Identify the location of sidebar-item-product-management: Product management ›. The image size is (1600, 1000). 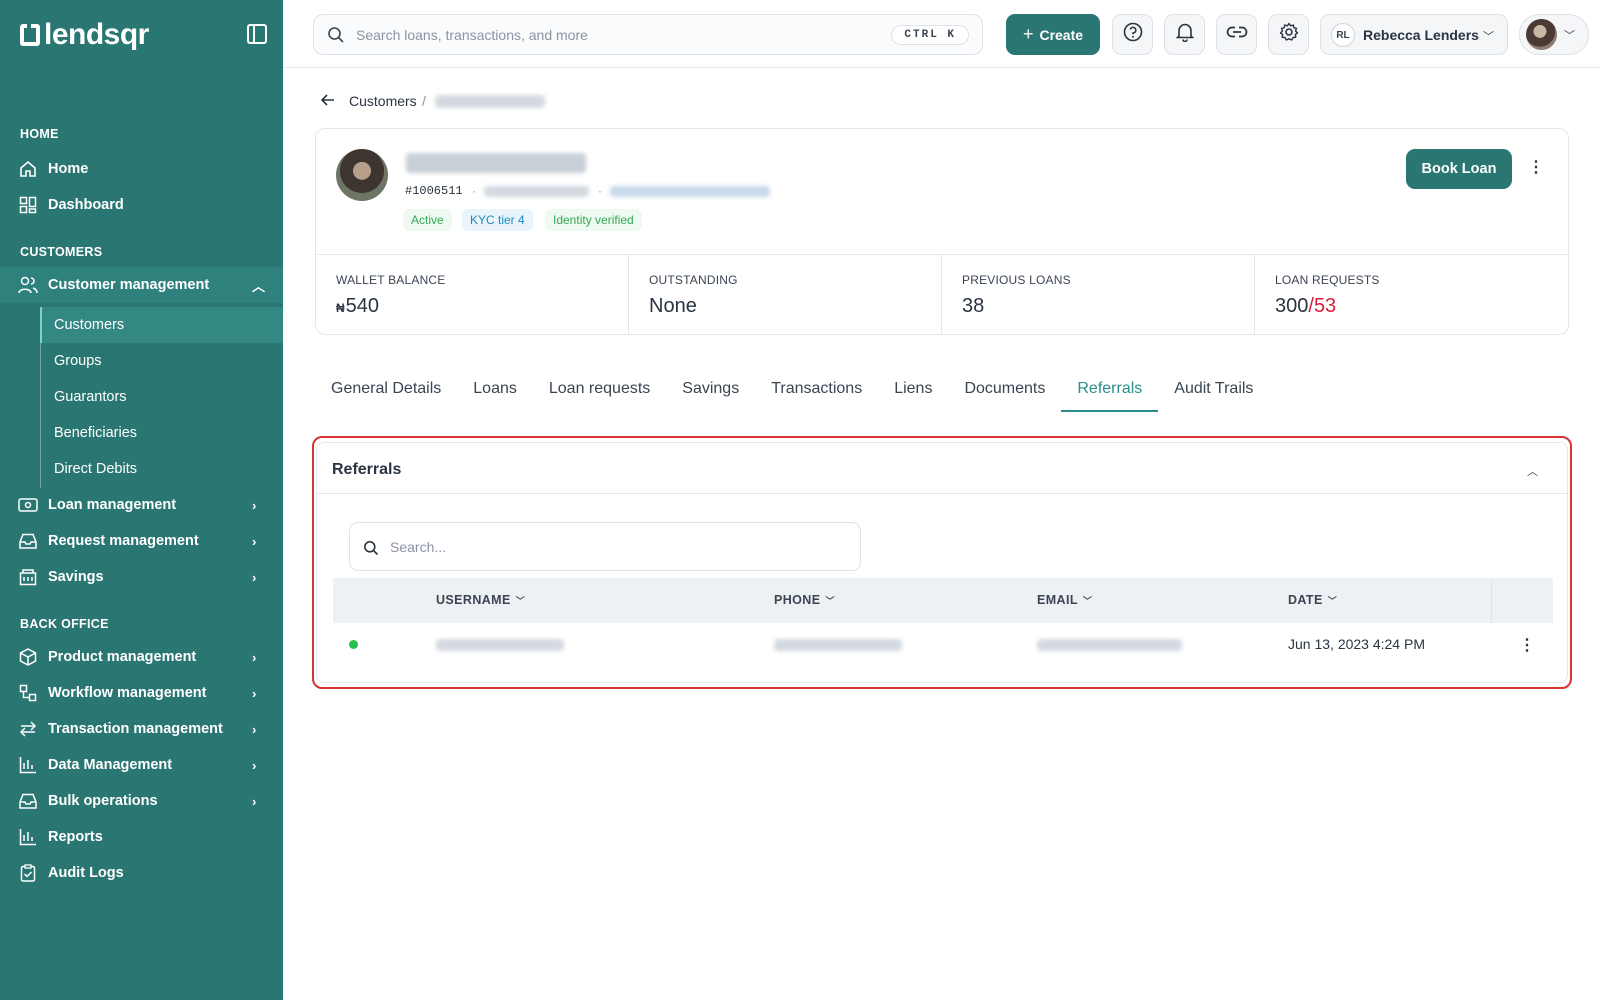
(141, 657).